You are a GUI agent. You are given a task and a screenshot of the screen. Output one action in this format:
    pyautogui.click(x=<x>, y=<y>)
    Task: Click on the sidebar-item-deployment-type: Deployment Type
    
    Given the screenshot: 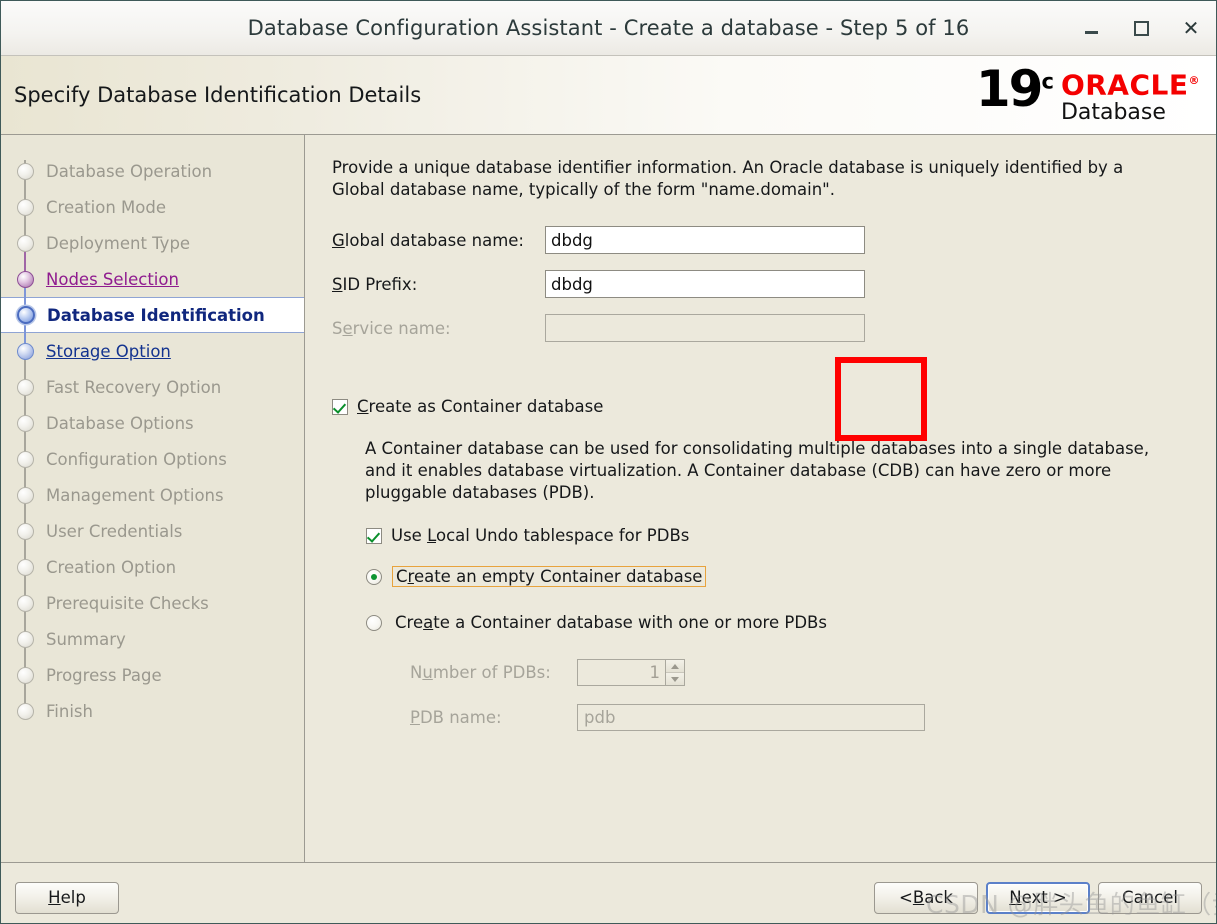 What is the action you would take?
    pyautogui.click(x=152, y=243)
    